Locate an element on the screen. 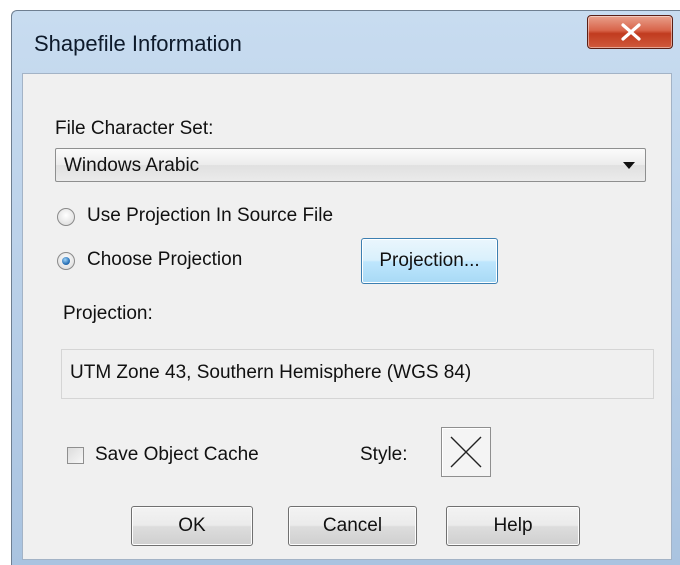 This screenshot has width=680, height=565. charset-select: Windows Arabic is located at coordinates (350, 165).